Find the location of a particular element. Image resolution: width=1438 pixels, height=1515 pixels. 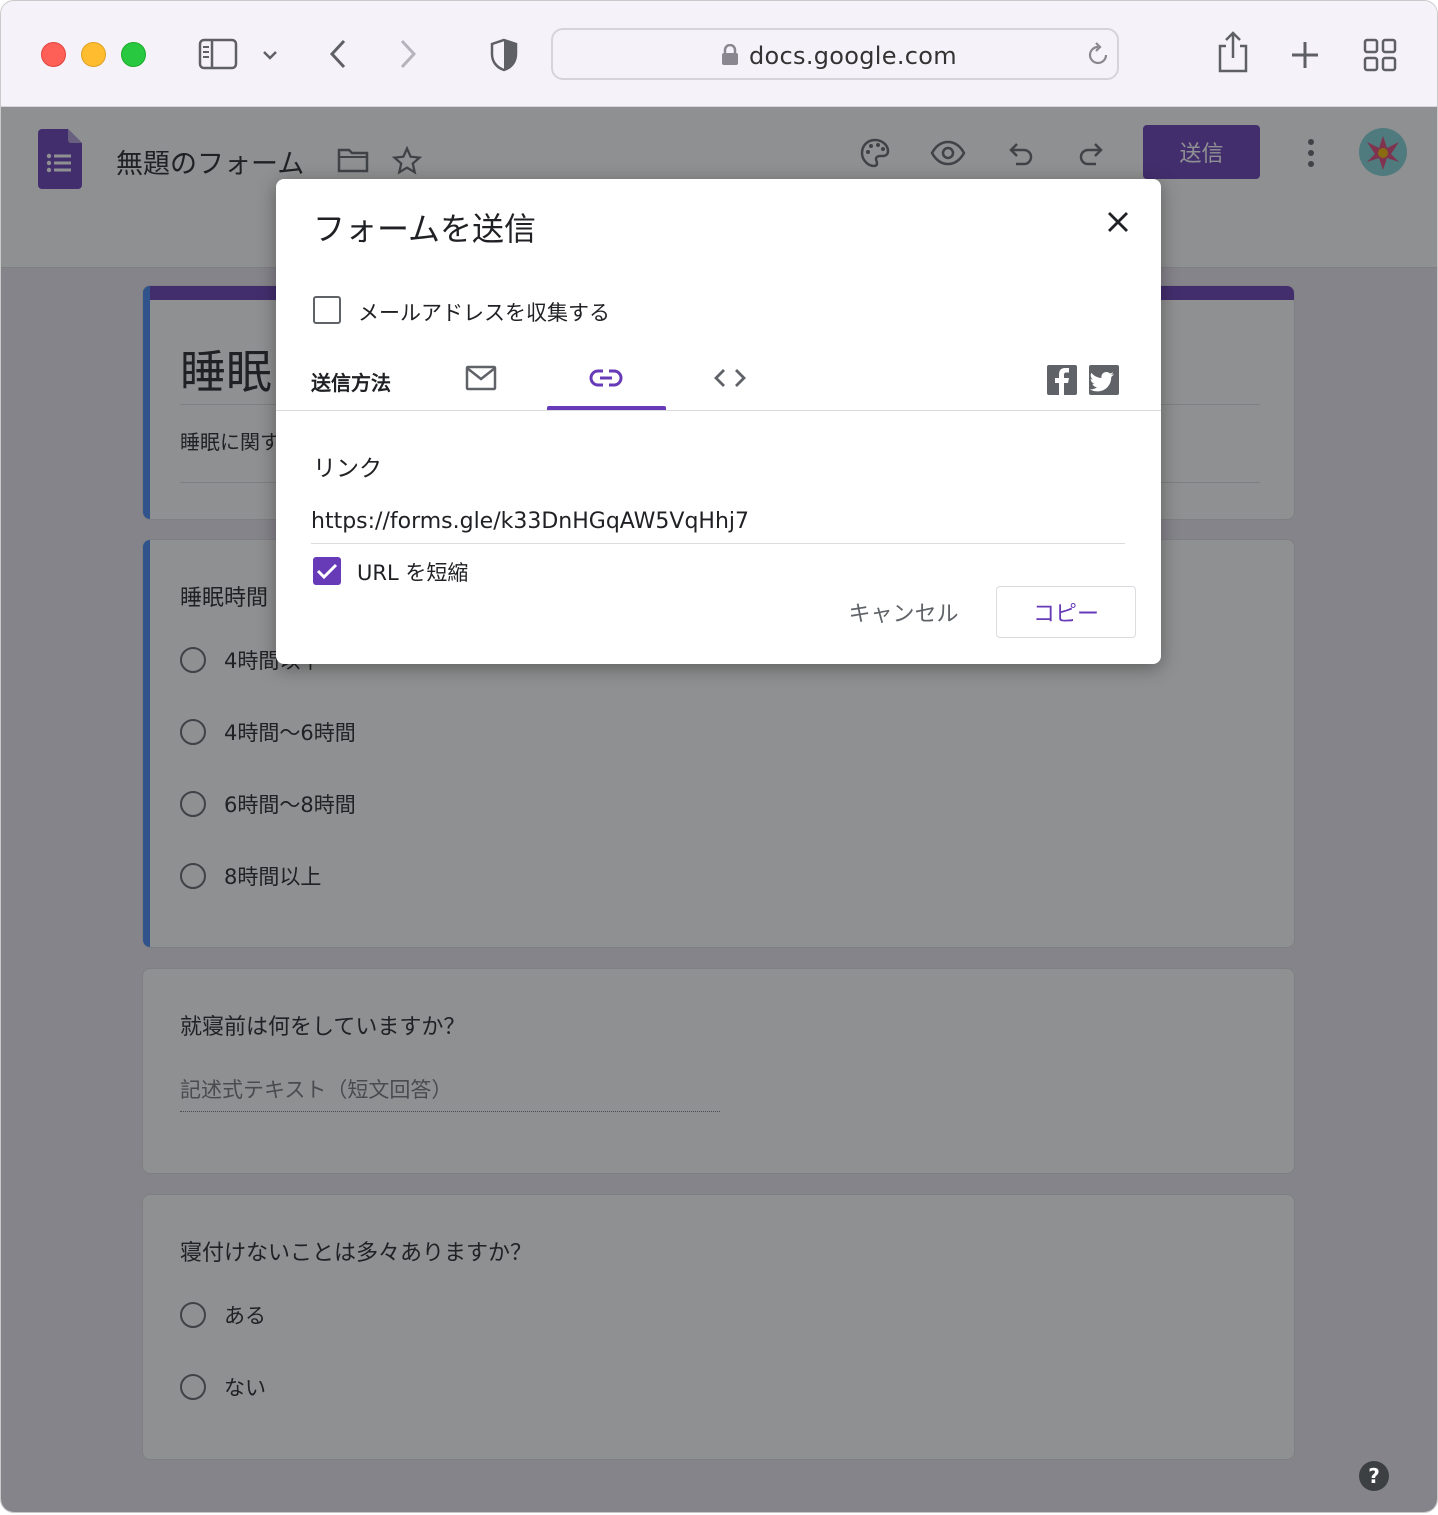

back-icon is located at coordinates (338, 54).